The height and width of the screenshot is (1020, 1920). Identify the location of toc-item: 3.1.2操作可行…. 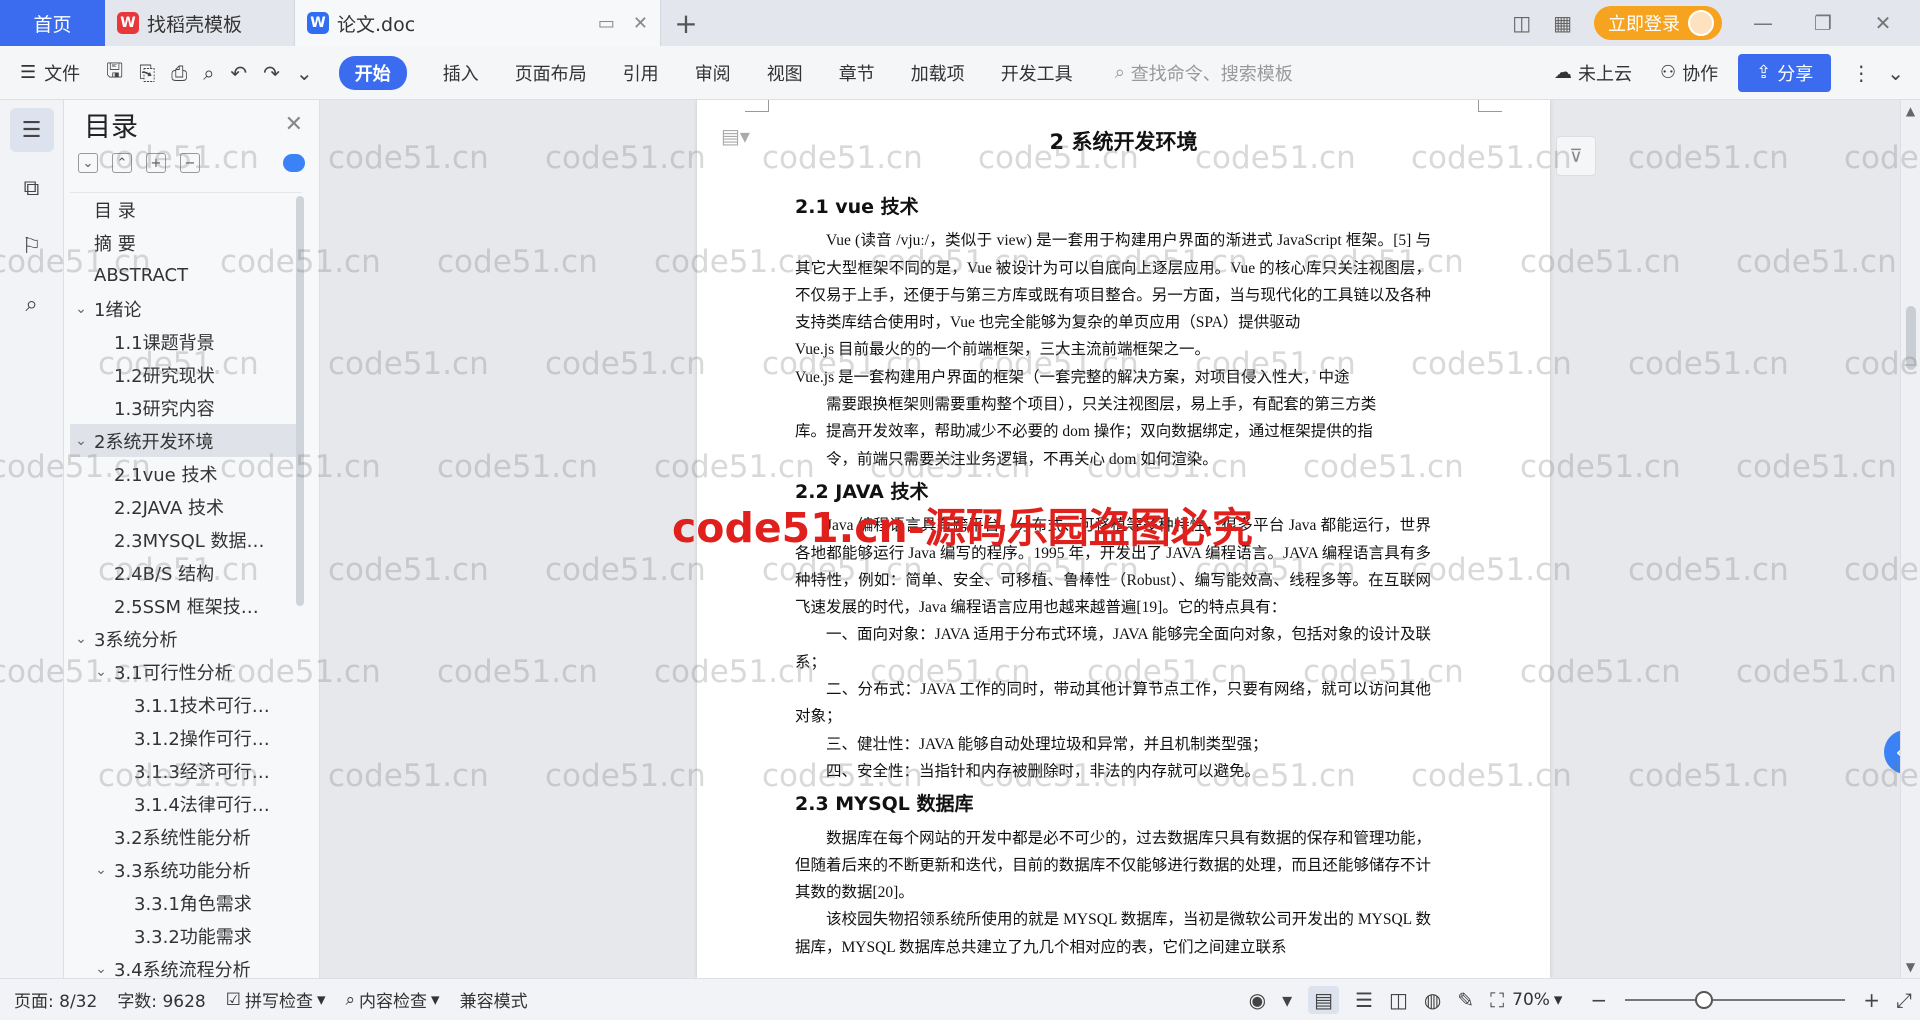
(186, 737).